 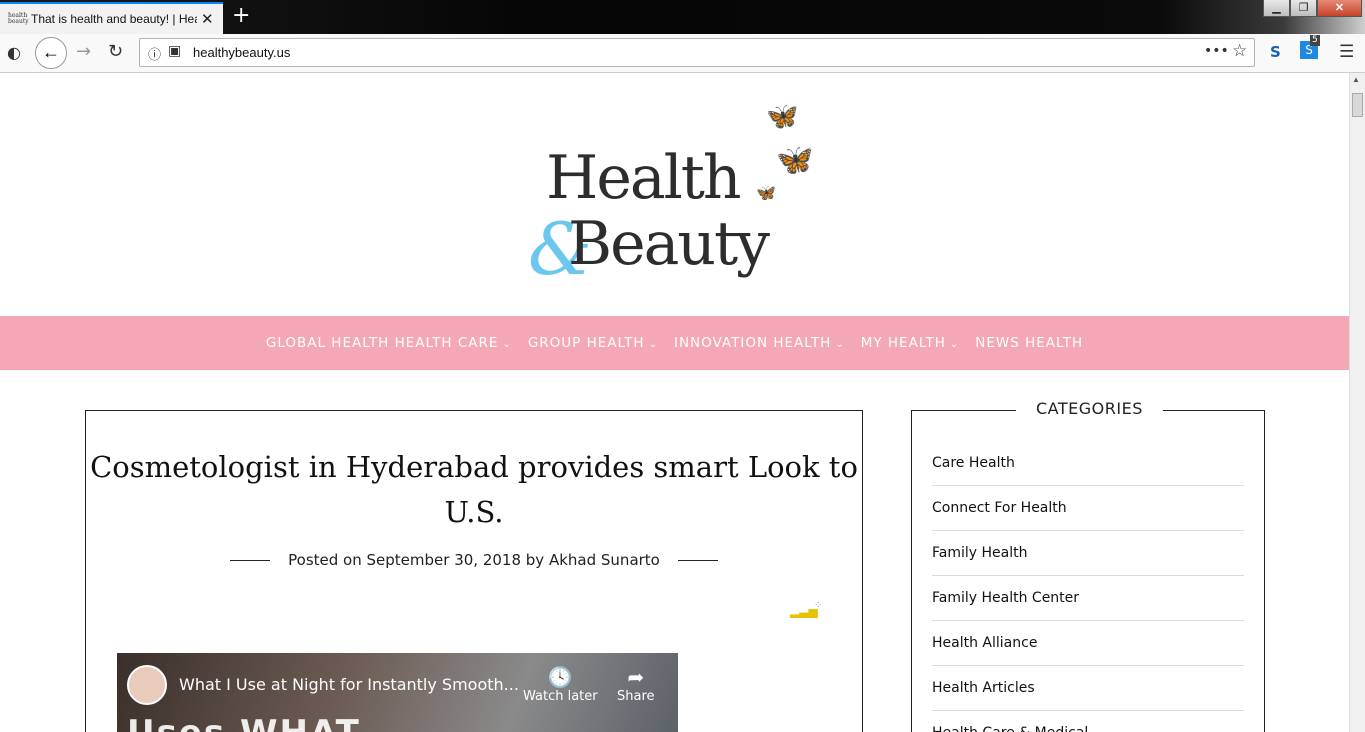 What do you see at coordinates (175, 51) in the screenshot?
I see `image-icon: ▣` at bounding box center [175, 51].